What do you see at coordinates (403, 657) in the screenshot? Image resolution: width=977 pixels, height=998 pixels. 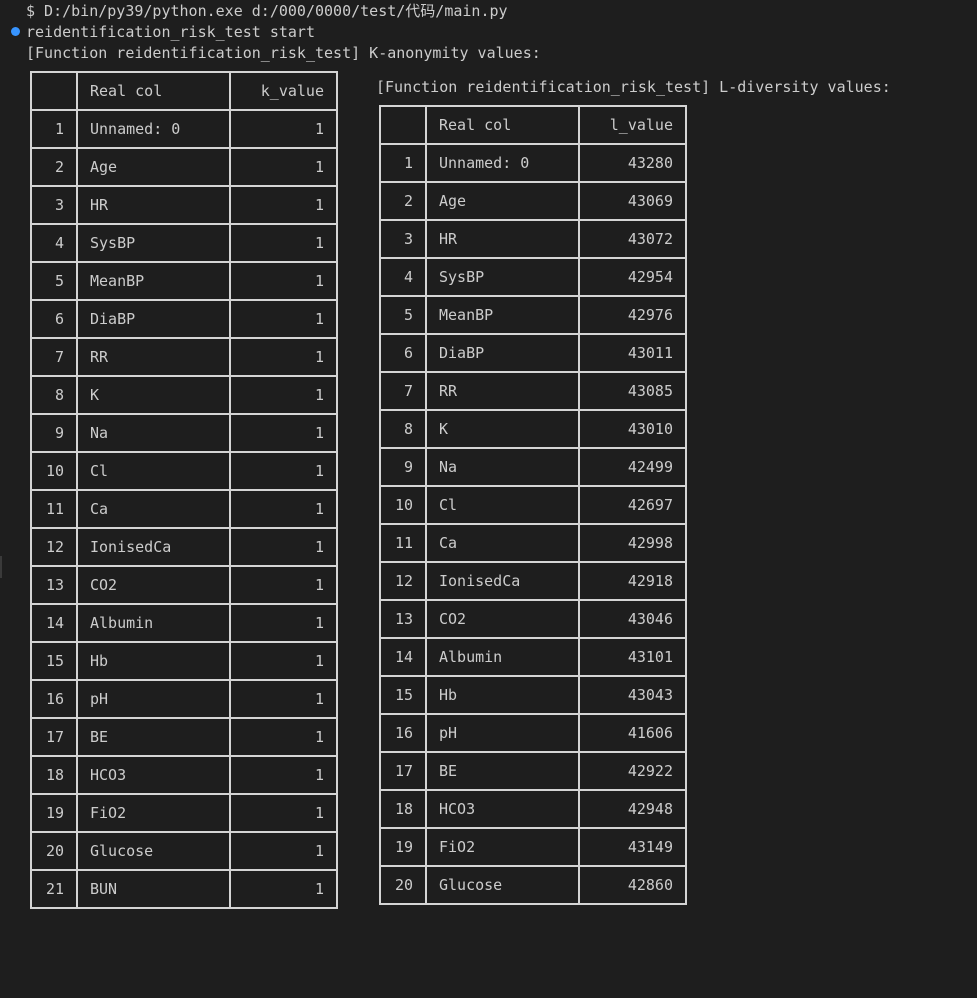 I see `row-index: 14` at bounding box center [403, 657].